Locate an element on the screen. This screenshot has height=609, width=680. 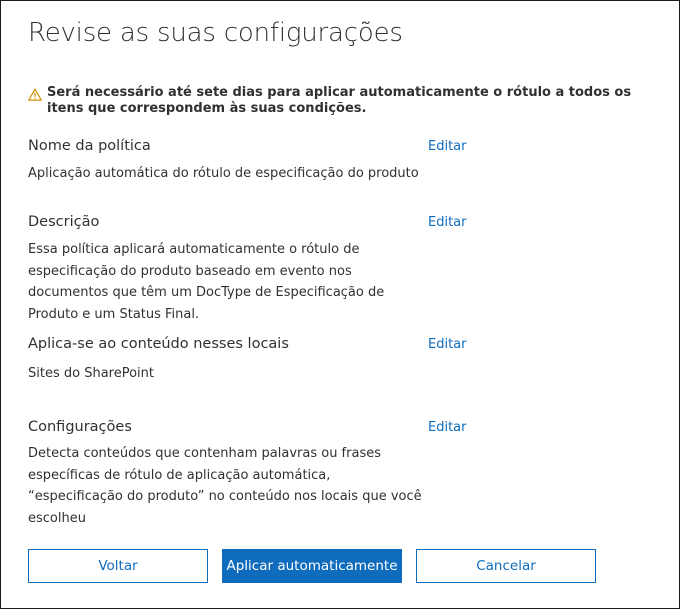
edit-description-link: Editar is located at coordinates (447, 222).